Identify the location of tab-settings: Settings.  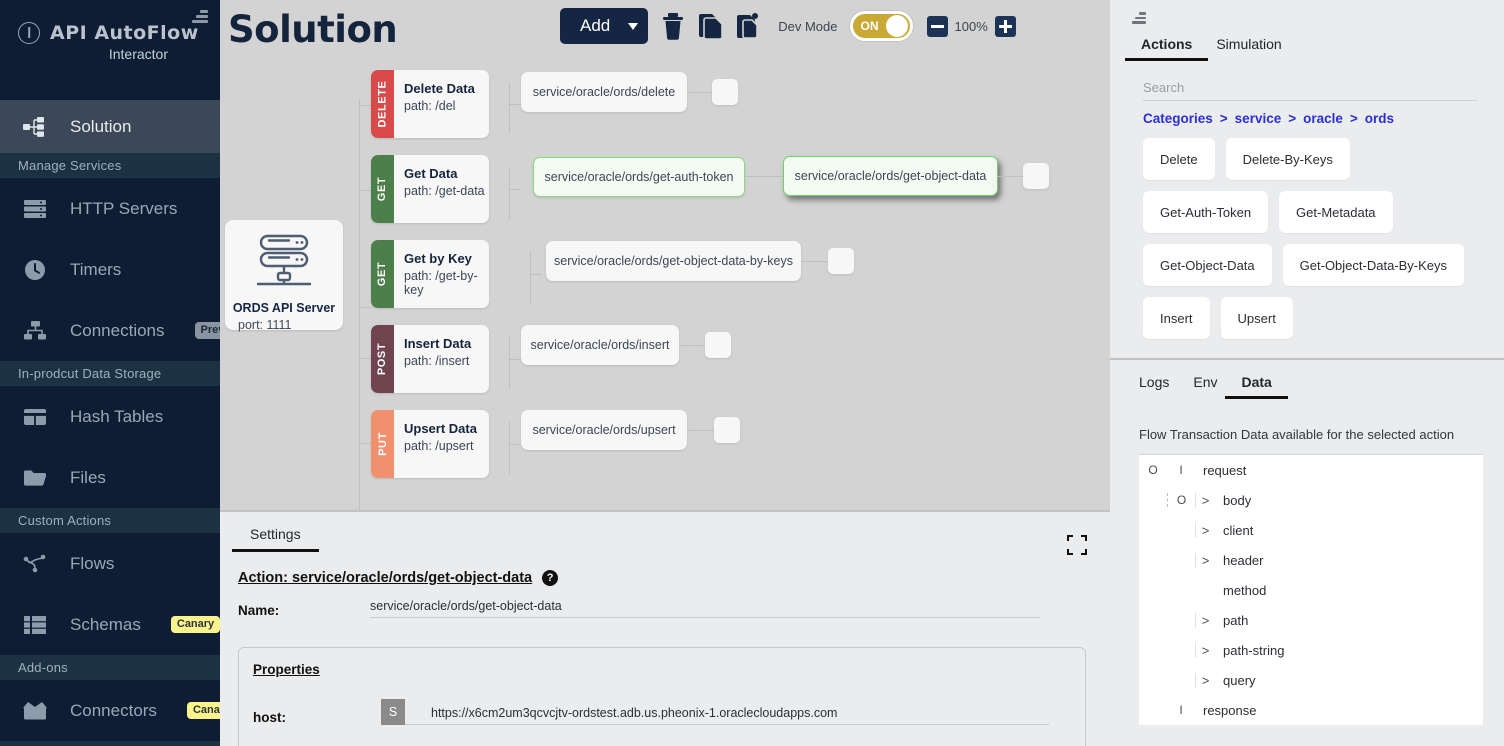
(275, 539).